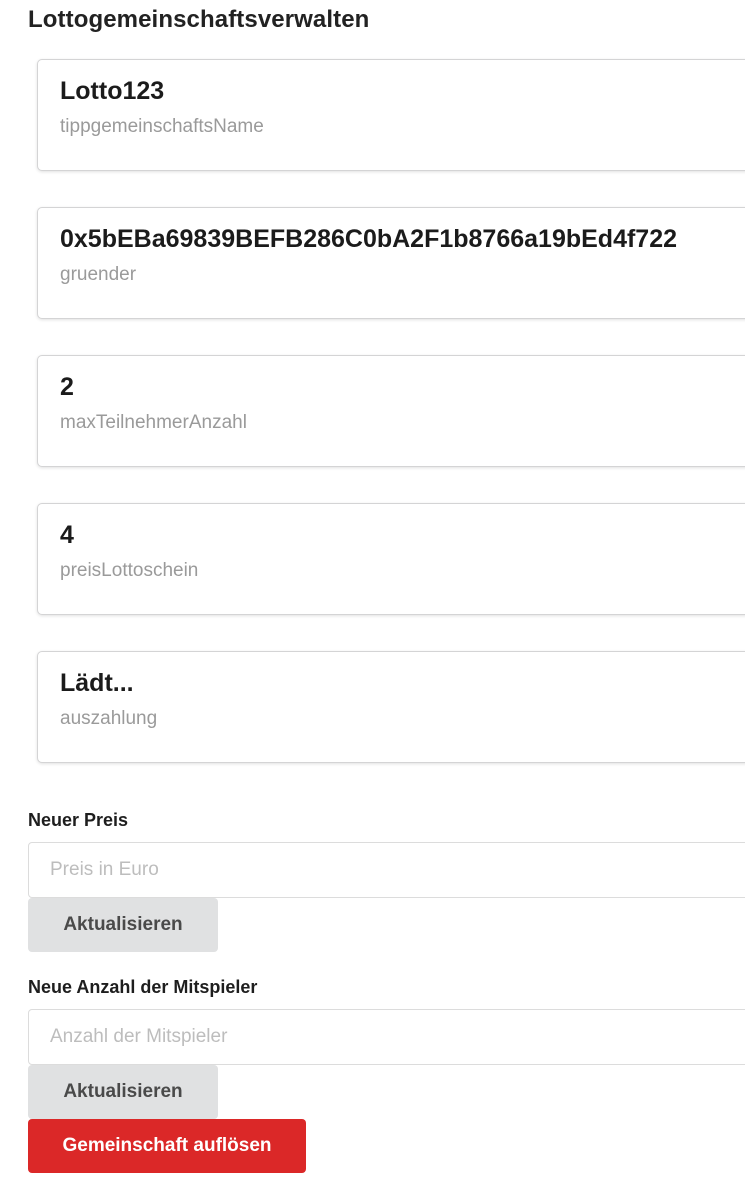 The height and width of the screenshot is (1180, 745). Describe the element at coordinates (109, 718) in the screenshot. I see `card-label: auszahlung` at that location.